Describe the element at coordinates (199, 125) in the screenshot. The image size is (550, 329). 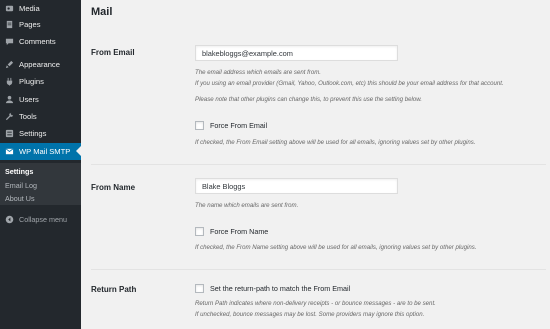
I see `force-from-email-checkbox` at that location.